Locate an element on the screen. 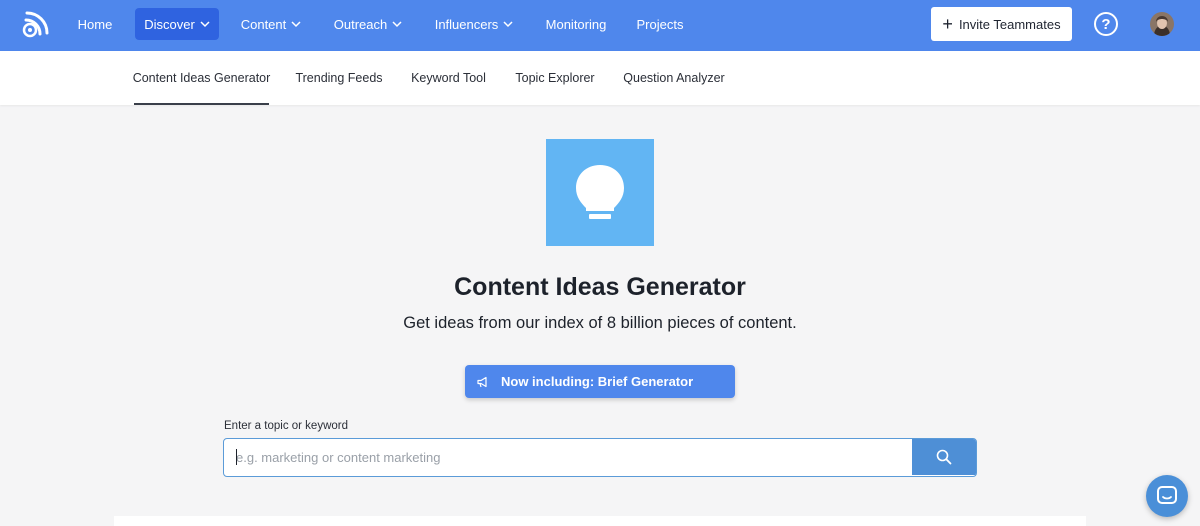  chat-icon is located at coordinates (1167, 496).